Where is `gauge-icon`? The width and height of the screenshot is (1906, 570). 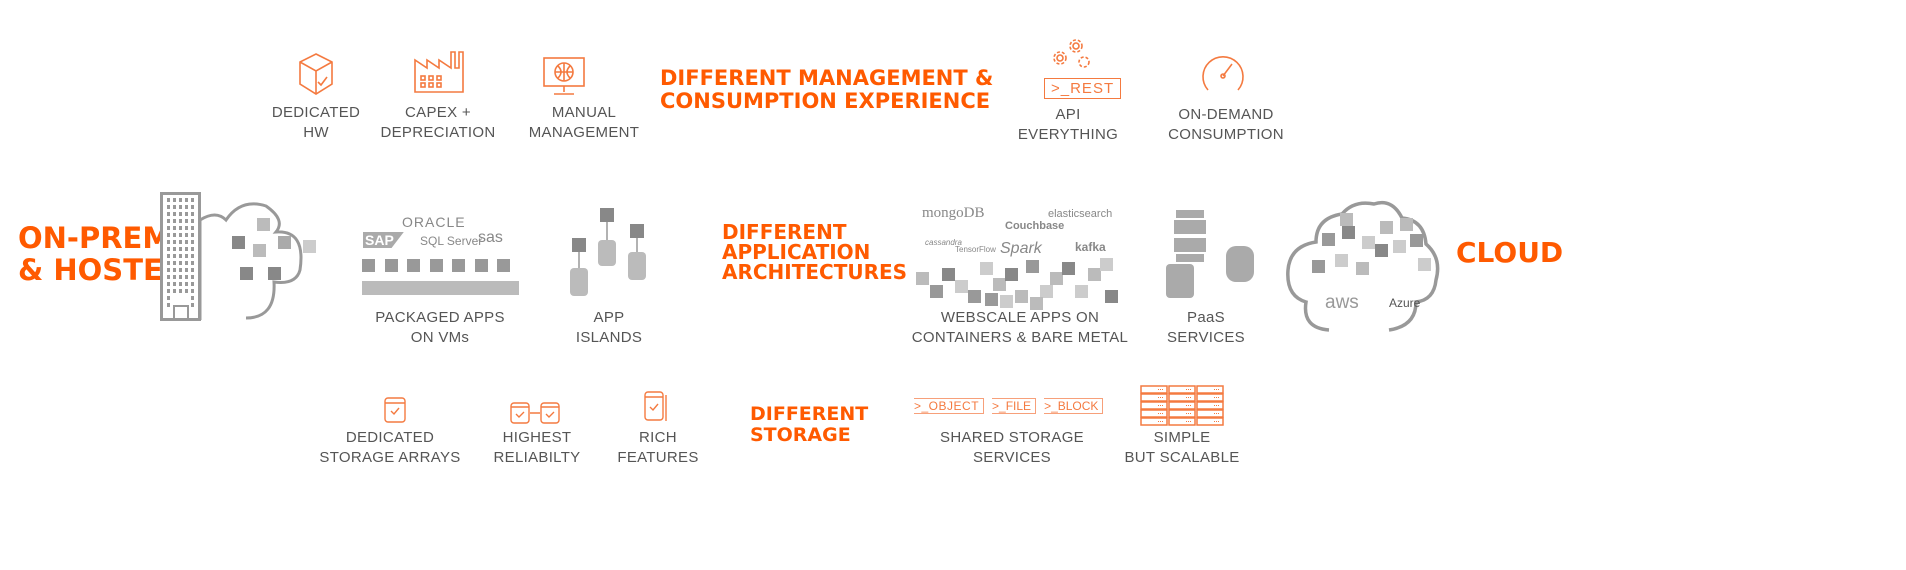 gauge-icon is located at coordinates (1223, 73).